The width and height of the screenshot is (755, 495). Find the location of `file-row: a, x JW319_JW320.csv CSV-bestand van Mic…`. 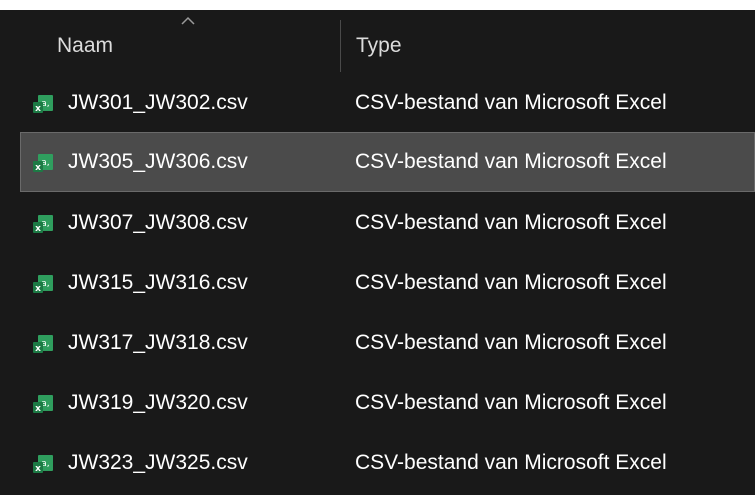

file-row: a, x JW319_JW320.csv CSV-bestand van Mic… is located at coordinates (387, 403).